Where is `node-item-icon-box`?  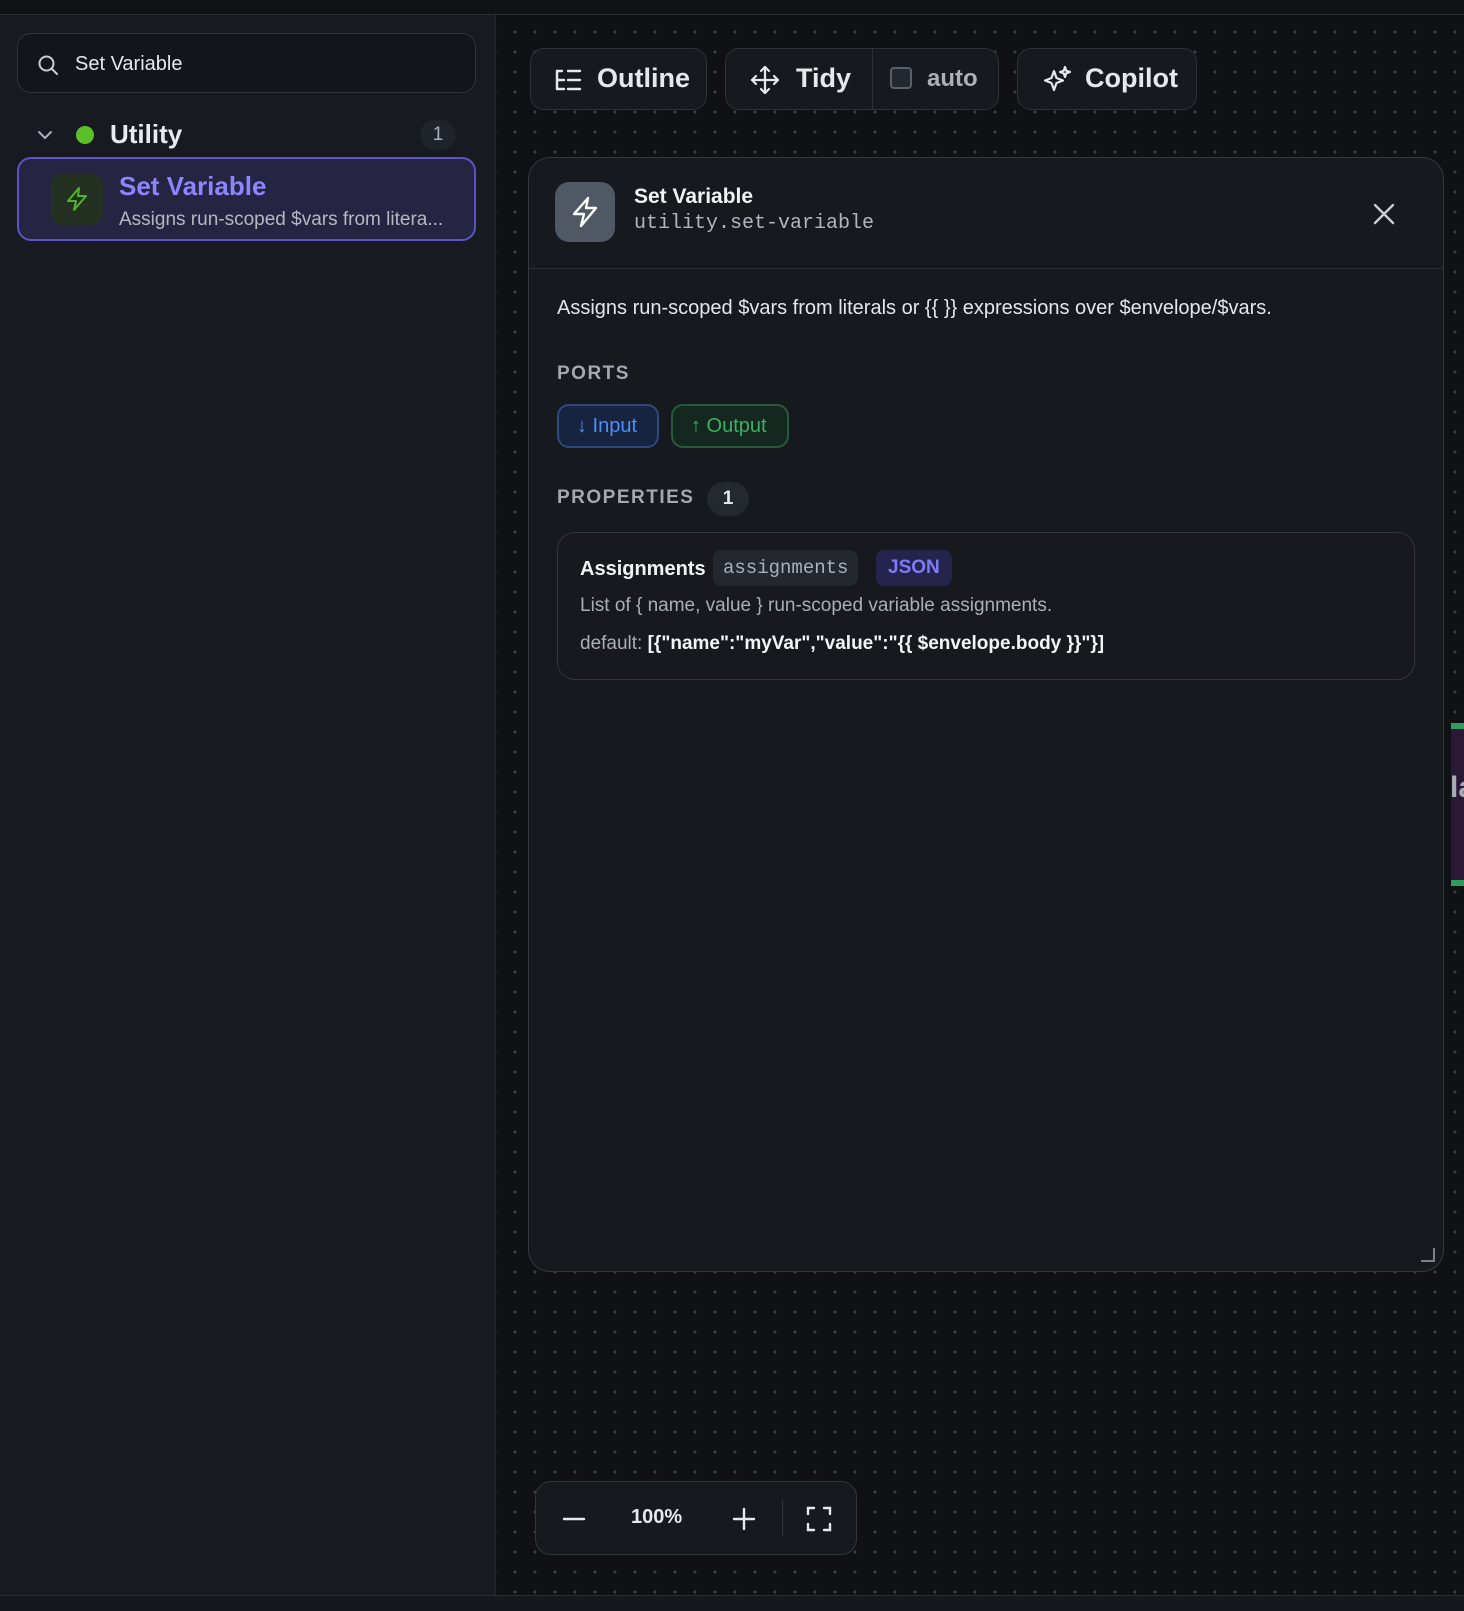 node-item-icon-box is located at coordinates (77, 199).